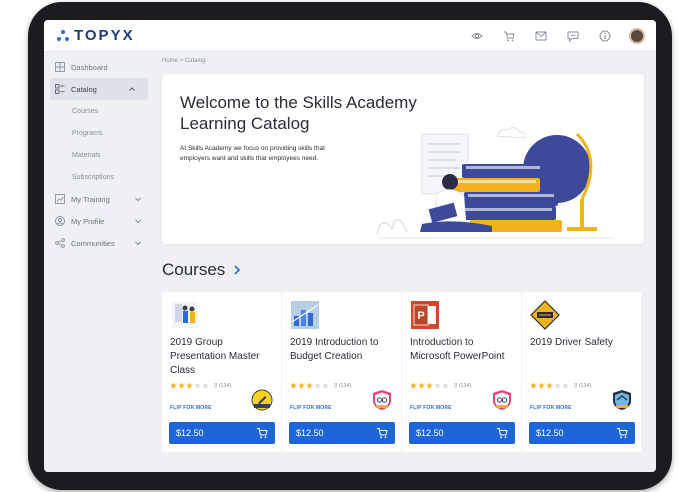 The height and width of the screenshot is (492, 700). What do you see at coordinates (583, 343) in the screenshot?
I see `course-title: 2019 Driver Safety` at bounding box center [583, 343].